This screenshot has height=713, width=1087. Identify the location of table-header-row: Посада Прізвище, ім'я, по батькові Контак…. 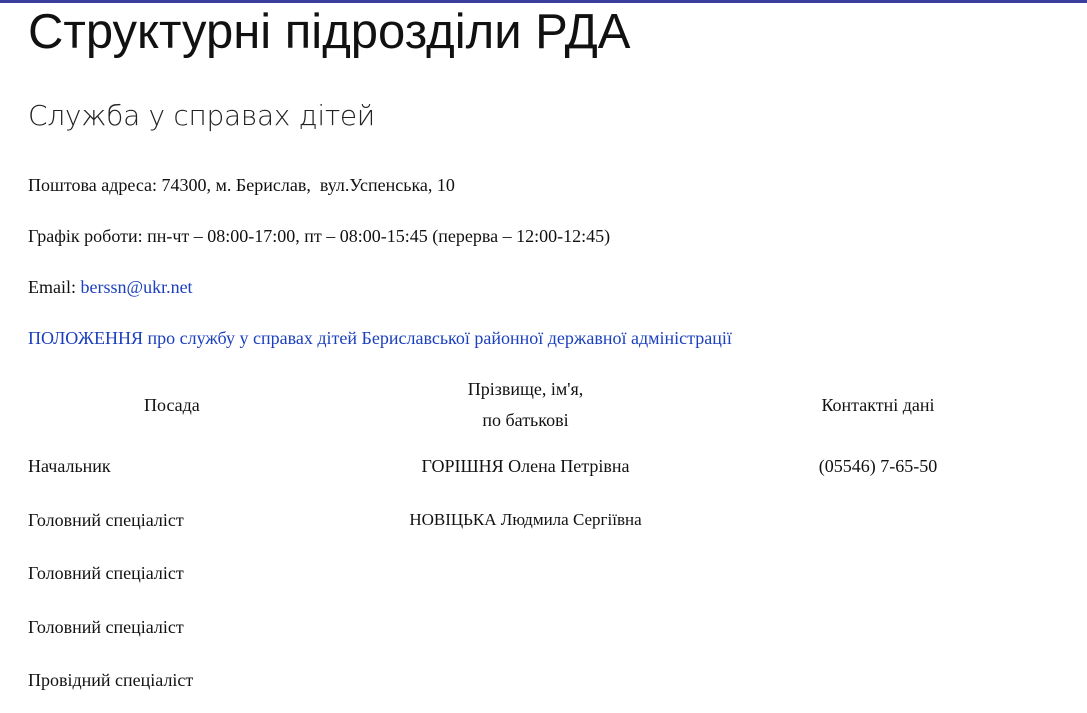
(528, 405).